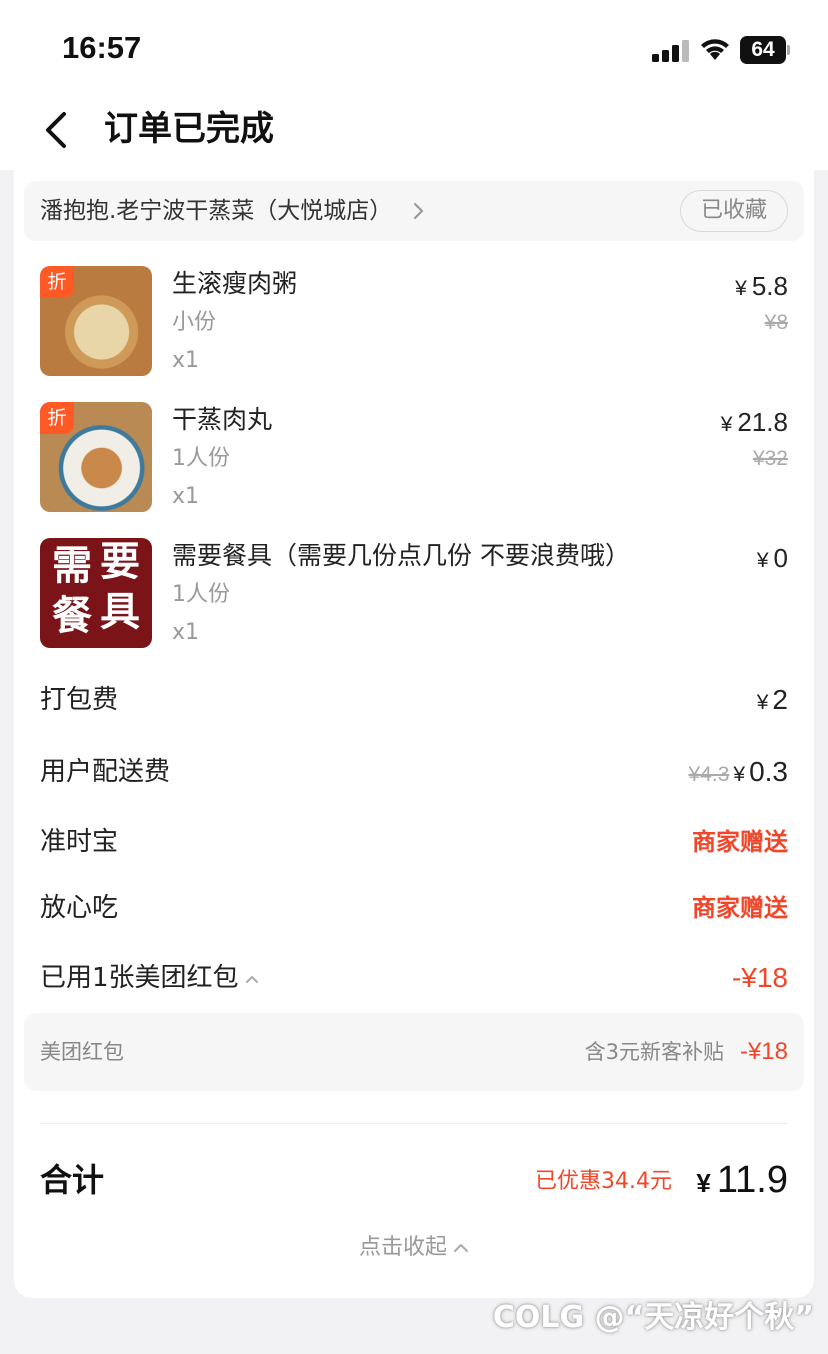 The width and height of the screenshot is (828, 1354). Describe the element at coordinates (715, 49) in the screenshot. I see `wifi-icon` at that location.